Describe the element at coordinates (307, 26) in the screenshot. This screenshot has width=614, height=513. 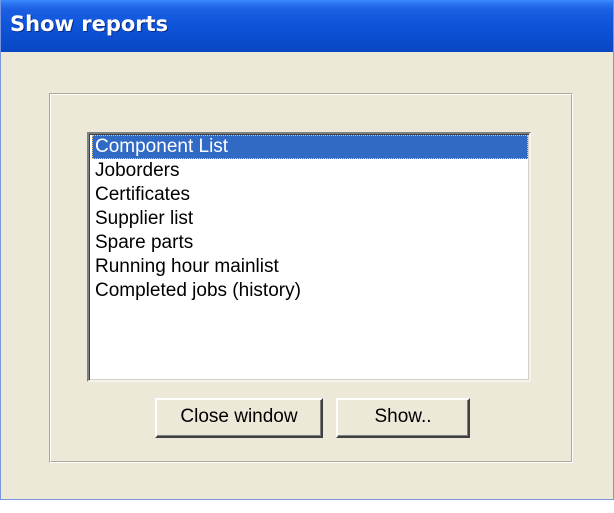
I see `title-bar: Show reports` at that location.